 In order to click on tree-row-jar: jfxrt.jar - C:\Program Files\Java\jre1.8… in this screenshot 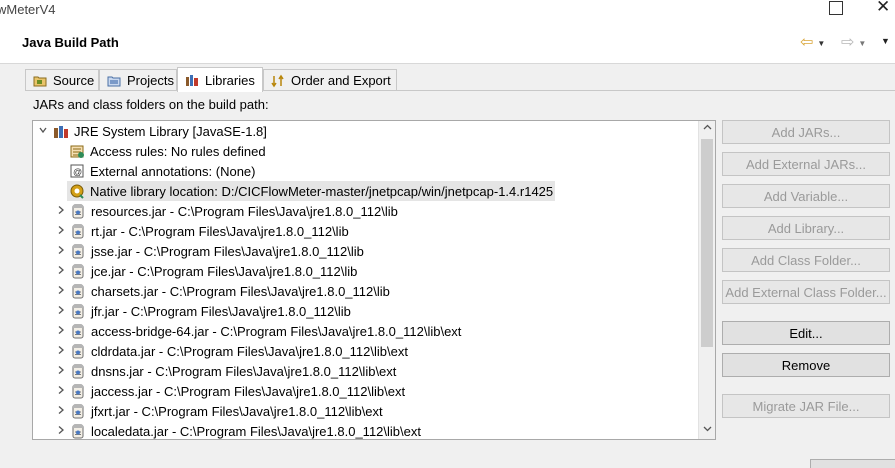, I will do `click(219, 411)`.